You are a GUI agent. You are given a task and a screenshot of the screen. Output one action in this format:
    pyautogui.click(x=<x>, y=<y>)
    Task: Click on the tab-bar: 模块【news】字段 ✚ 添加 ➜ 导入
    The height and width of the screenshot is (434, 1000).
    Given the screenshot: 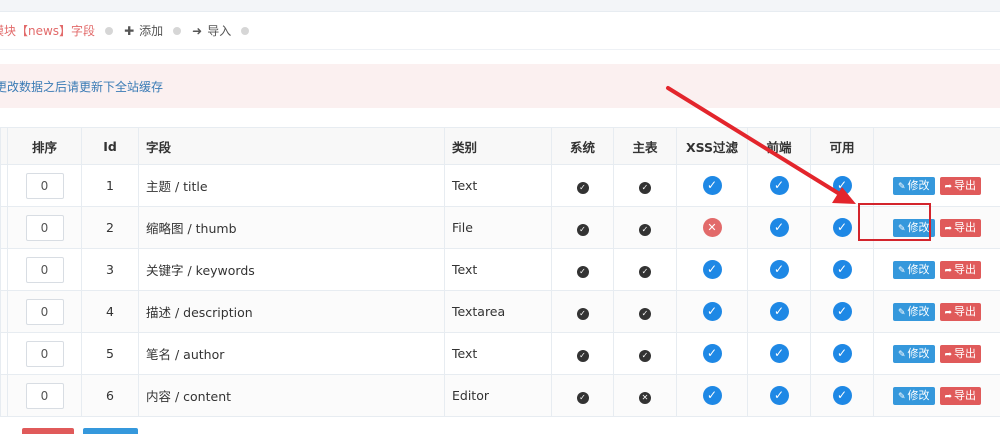 What is the action you would take?
    pyautogui.click(x=500, y=31)
    